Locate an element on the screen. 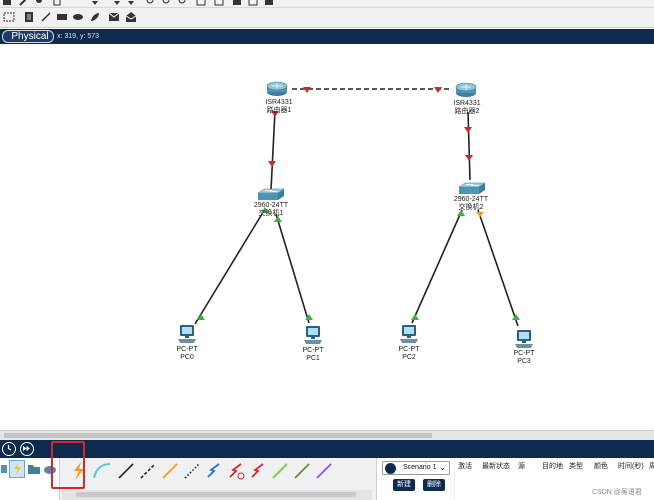 The height and width of the screenshot is (500, 654). switch-2-model: 2960-24TT is located at coordinates (471, 199).